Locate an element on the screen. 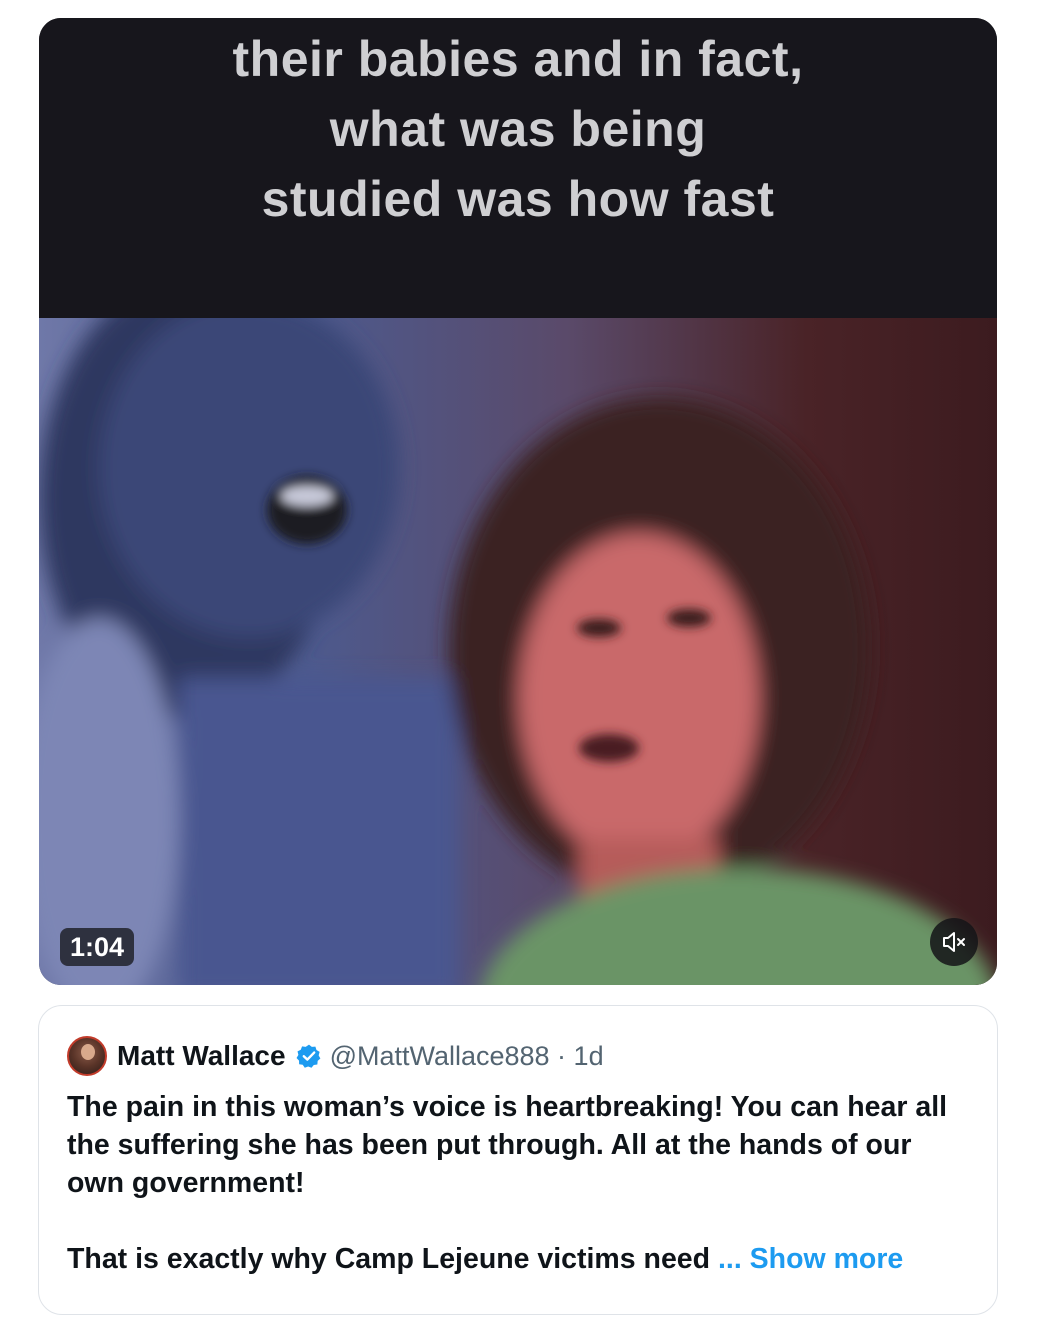 The image size is (1038, 1327). speaker-muted-icon is located at coordinates (954, 942).